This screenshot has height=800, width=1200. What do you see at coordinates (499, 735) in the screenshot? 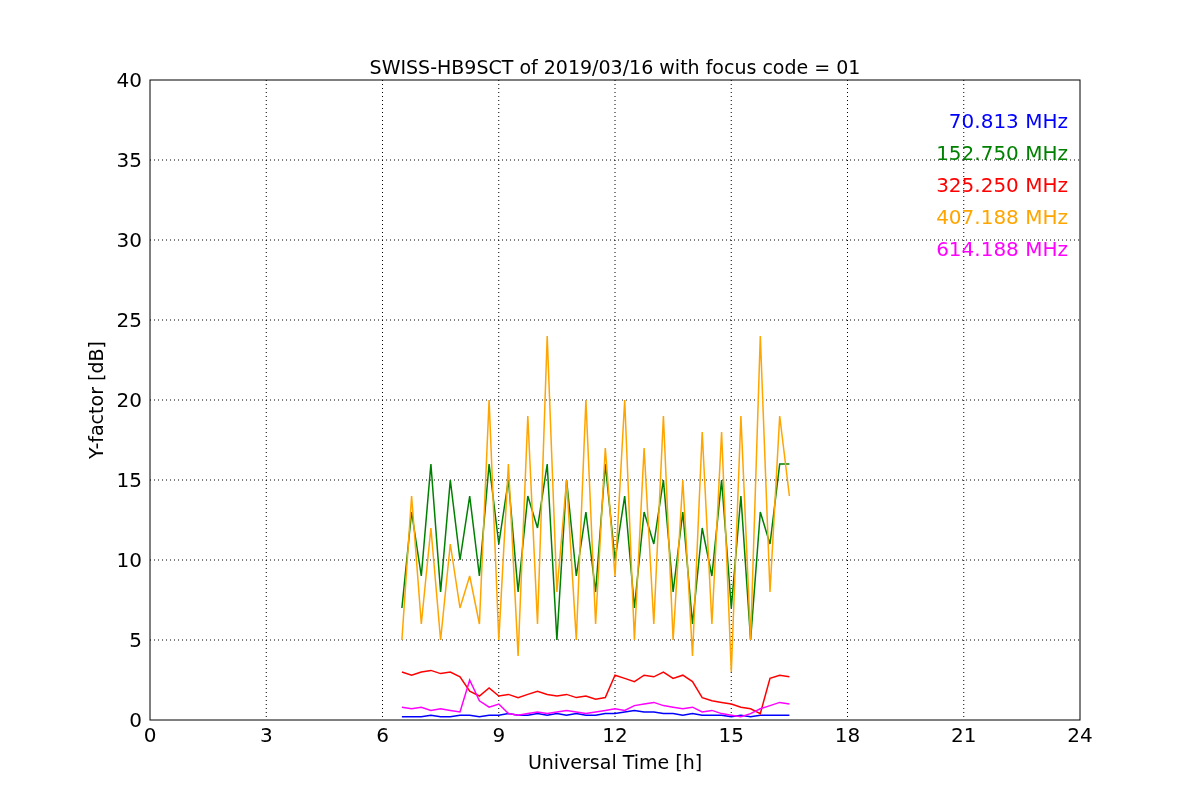
I see `tick-label: 9` at bounding box center [499, 735].